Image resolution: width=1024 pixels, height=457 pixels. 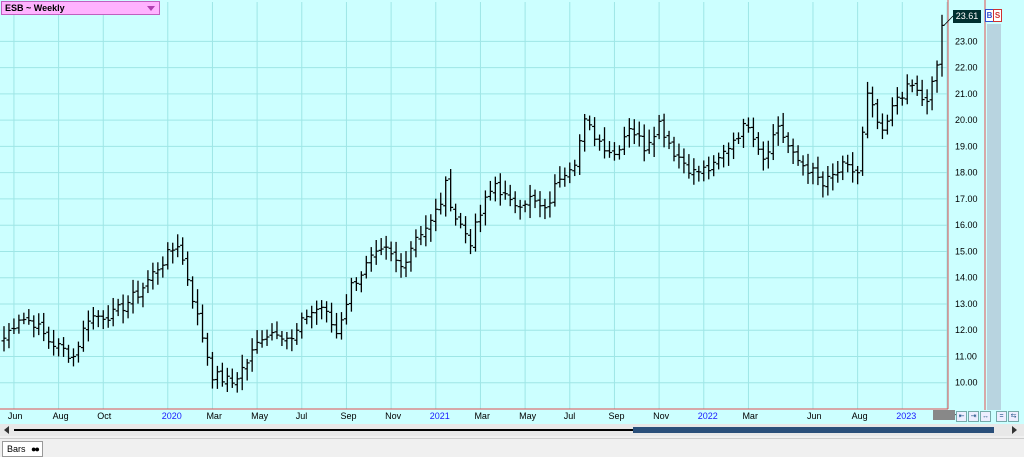 What do you see at coordinates (966, 383) in the screenshot?
I see `y-tick-label: 10.00` at bounding box center [966, 383].